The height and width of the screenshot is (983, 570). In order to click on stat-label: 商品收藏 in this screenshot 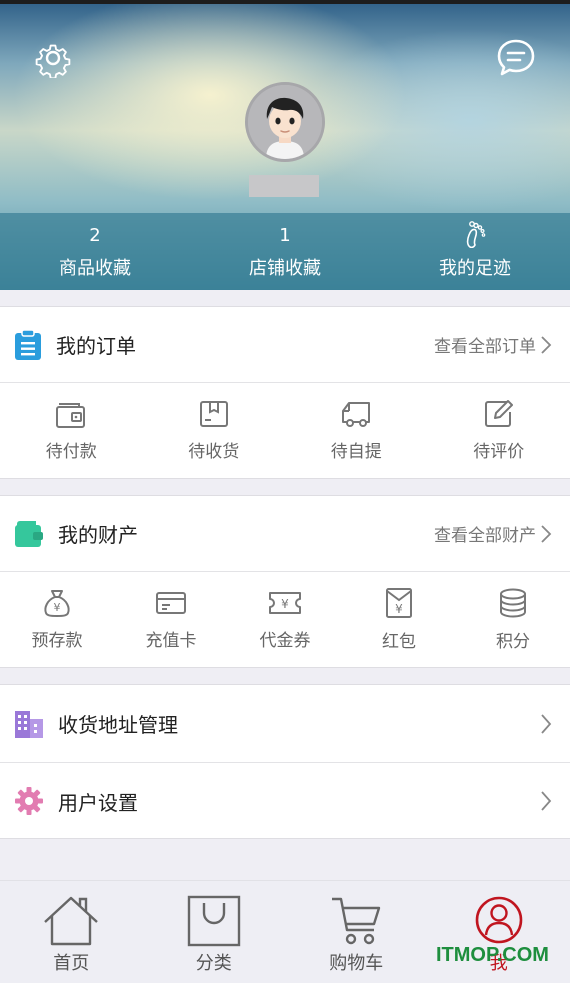, I will do `click(95, 268)`.